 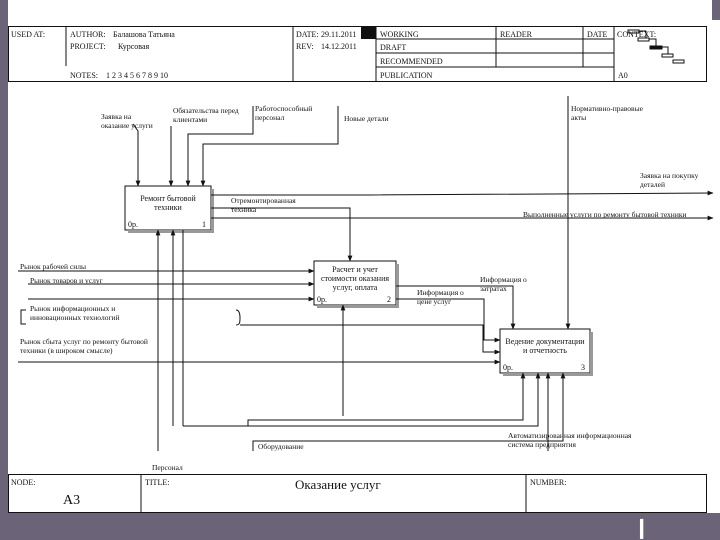 I want to click on used-at-label: USED AT:, so click(x=28, y=34).